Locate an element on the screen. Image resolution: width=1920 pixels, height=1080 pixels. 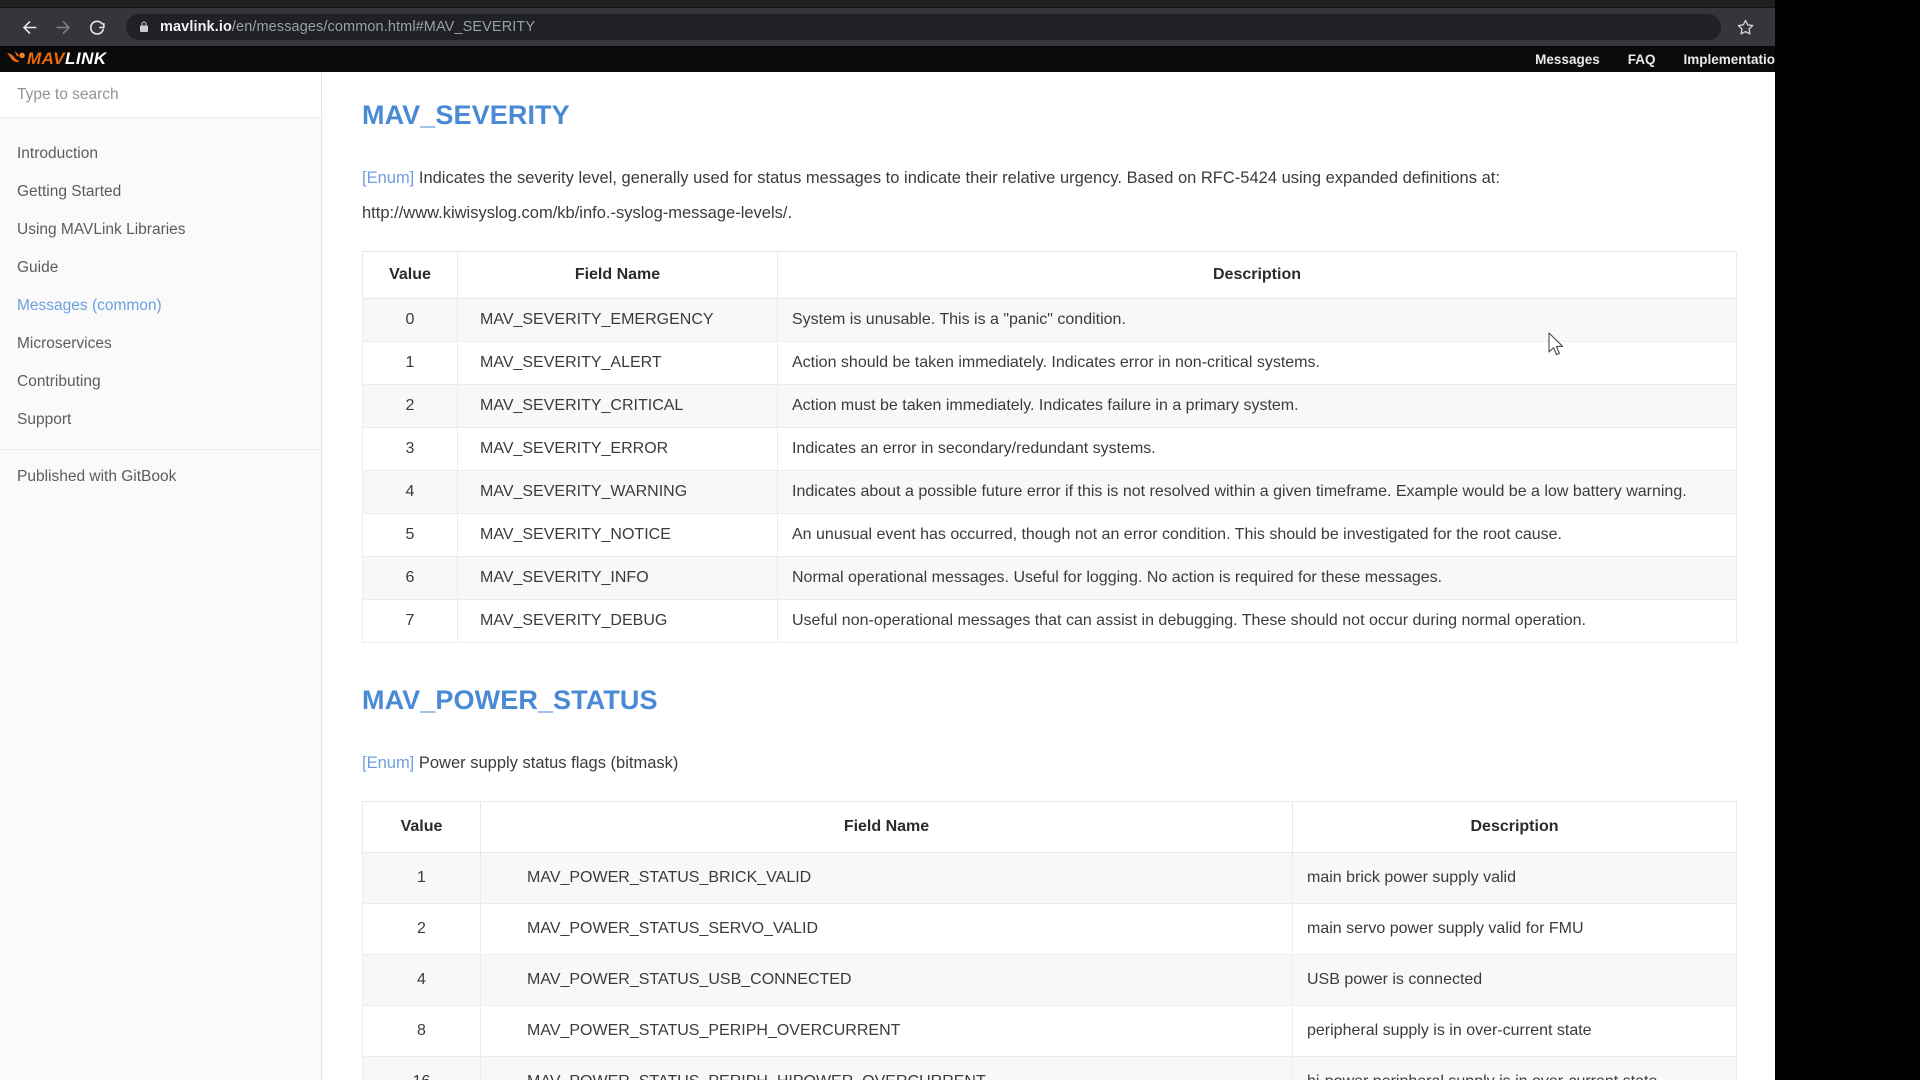
star-icon is located at coordinates (1745, 27).